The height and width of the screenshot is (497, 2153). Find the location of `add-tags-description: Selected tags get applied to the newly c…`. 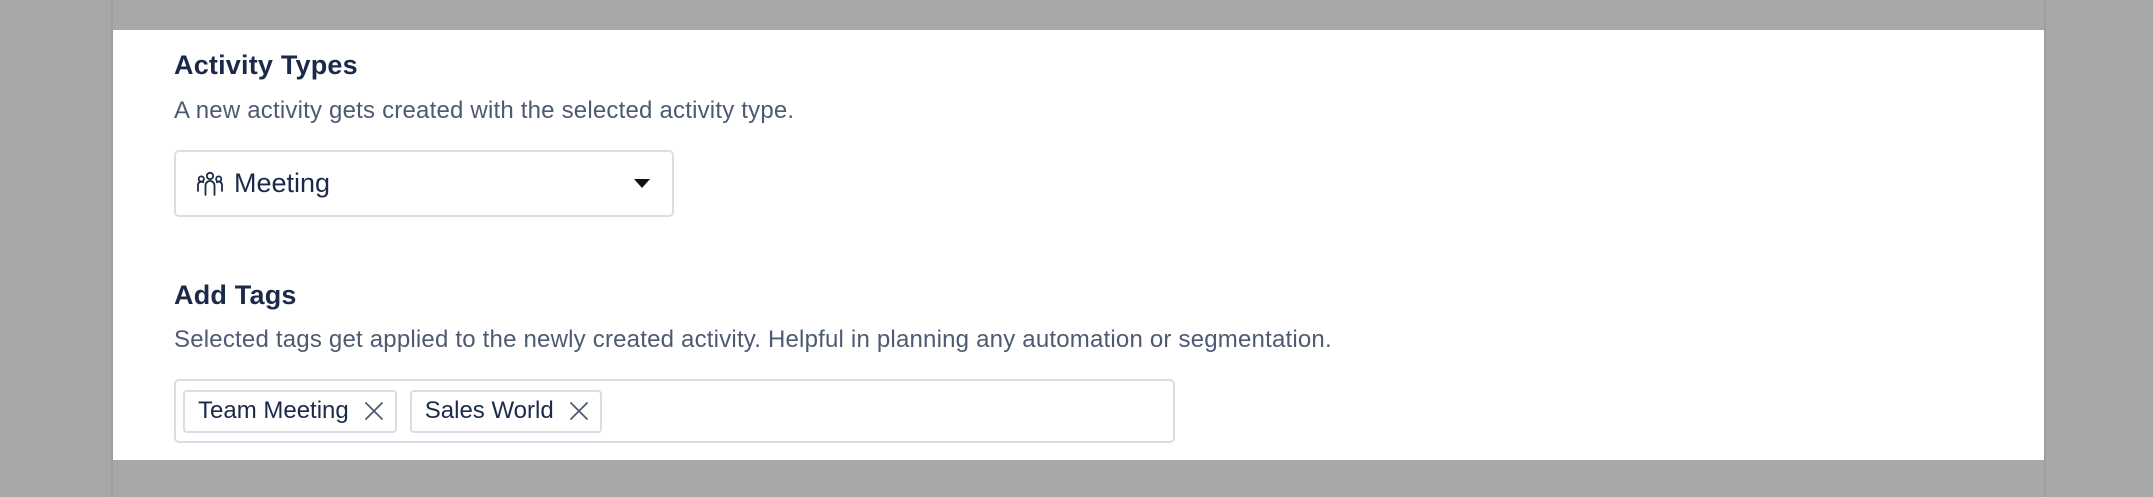

add-tags-description: Selected tags get applied to the newly c… is located at coordinates (753, 339).